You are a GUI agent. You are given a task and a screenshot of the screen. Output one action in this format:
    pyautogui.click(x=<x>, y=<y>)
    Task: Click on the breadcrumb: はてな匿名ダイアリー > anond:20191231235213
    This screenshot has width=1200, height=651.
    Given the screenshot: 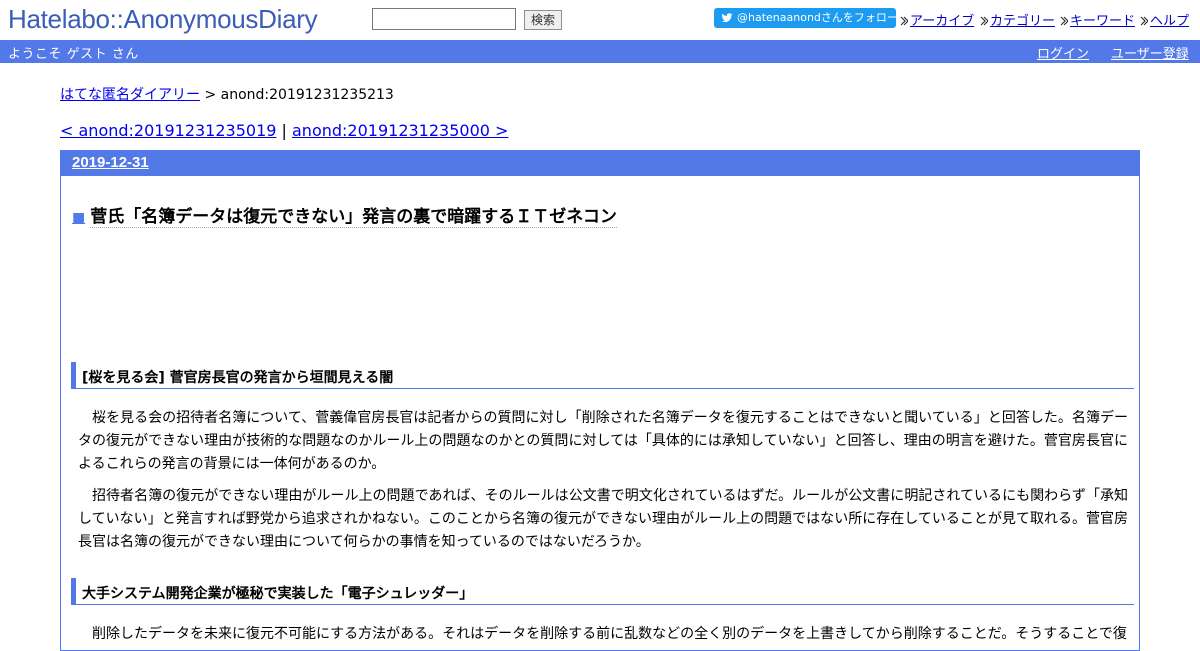 What is the action you would take?
    pyautogui.click(x=227, y=94)
    